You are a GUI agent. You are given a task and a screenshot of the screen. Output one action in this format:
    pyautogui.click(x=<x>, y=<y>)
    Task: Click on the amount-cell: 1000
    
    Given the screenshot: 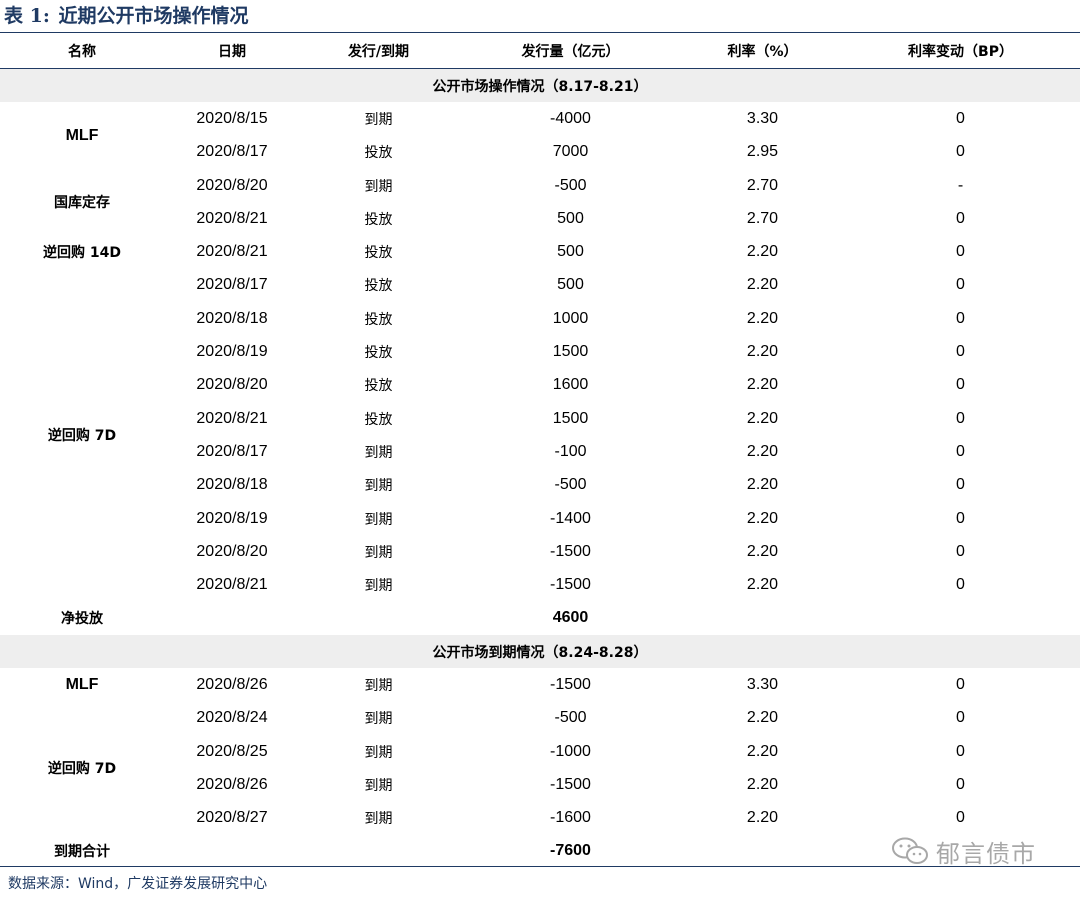 What is the action you would take?
    pyautogui.click(x=570, y=318)
    